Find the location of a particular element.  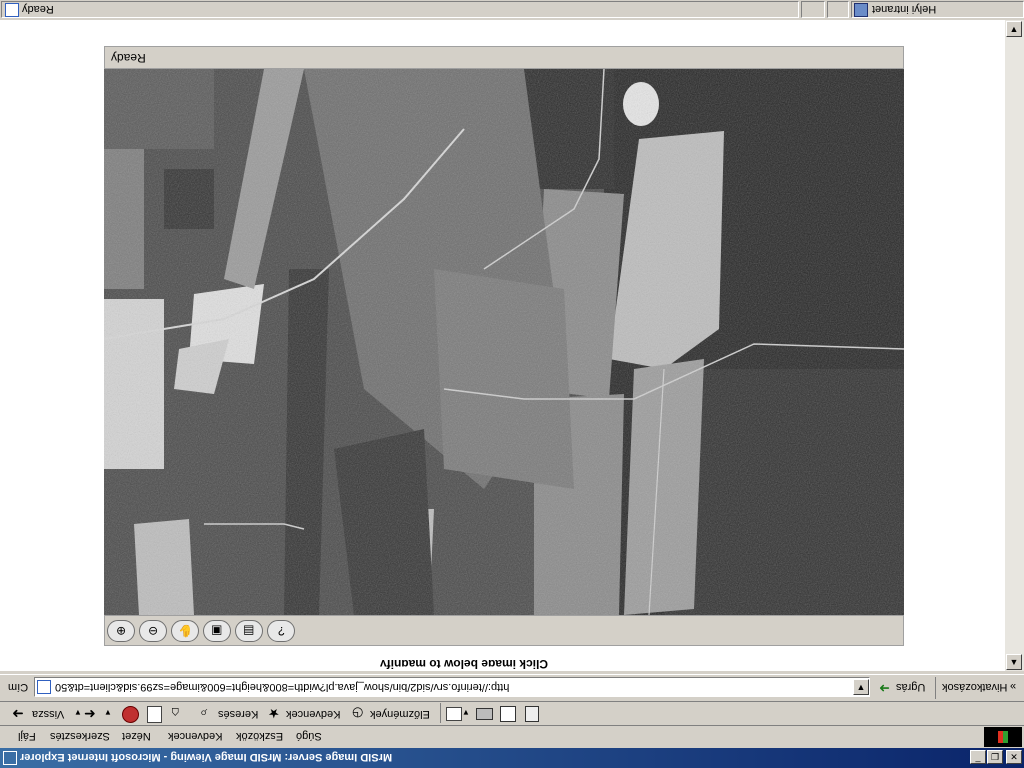

windows-flag-icon is located at coordinates (1003, 737).